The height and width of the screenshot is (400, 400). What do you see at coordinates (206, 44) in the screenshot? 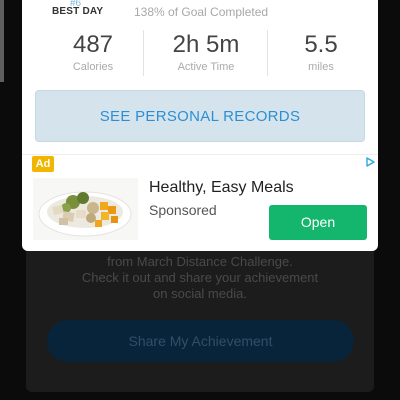
I see `stat-value: 2h 5m` at bounding box center [206, 44].